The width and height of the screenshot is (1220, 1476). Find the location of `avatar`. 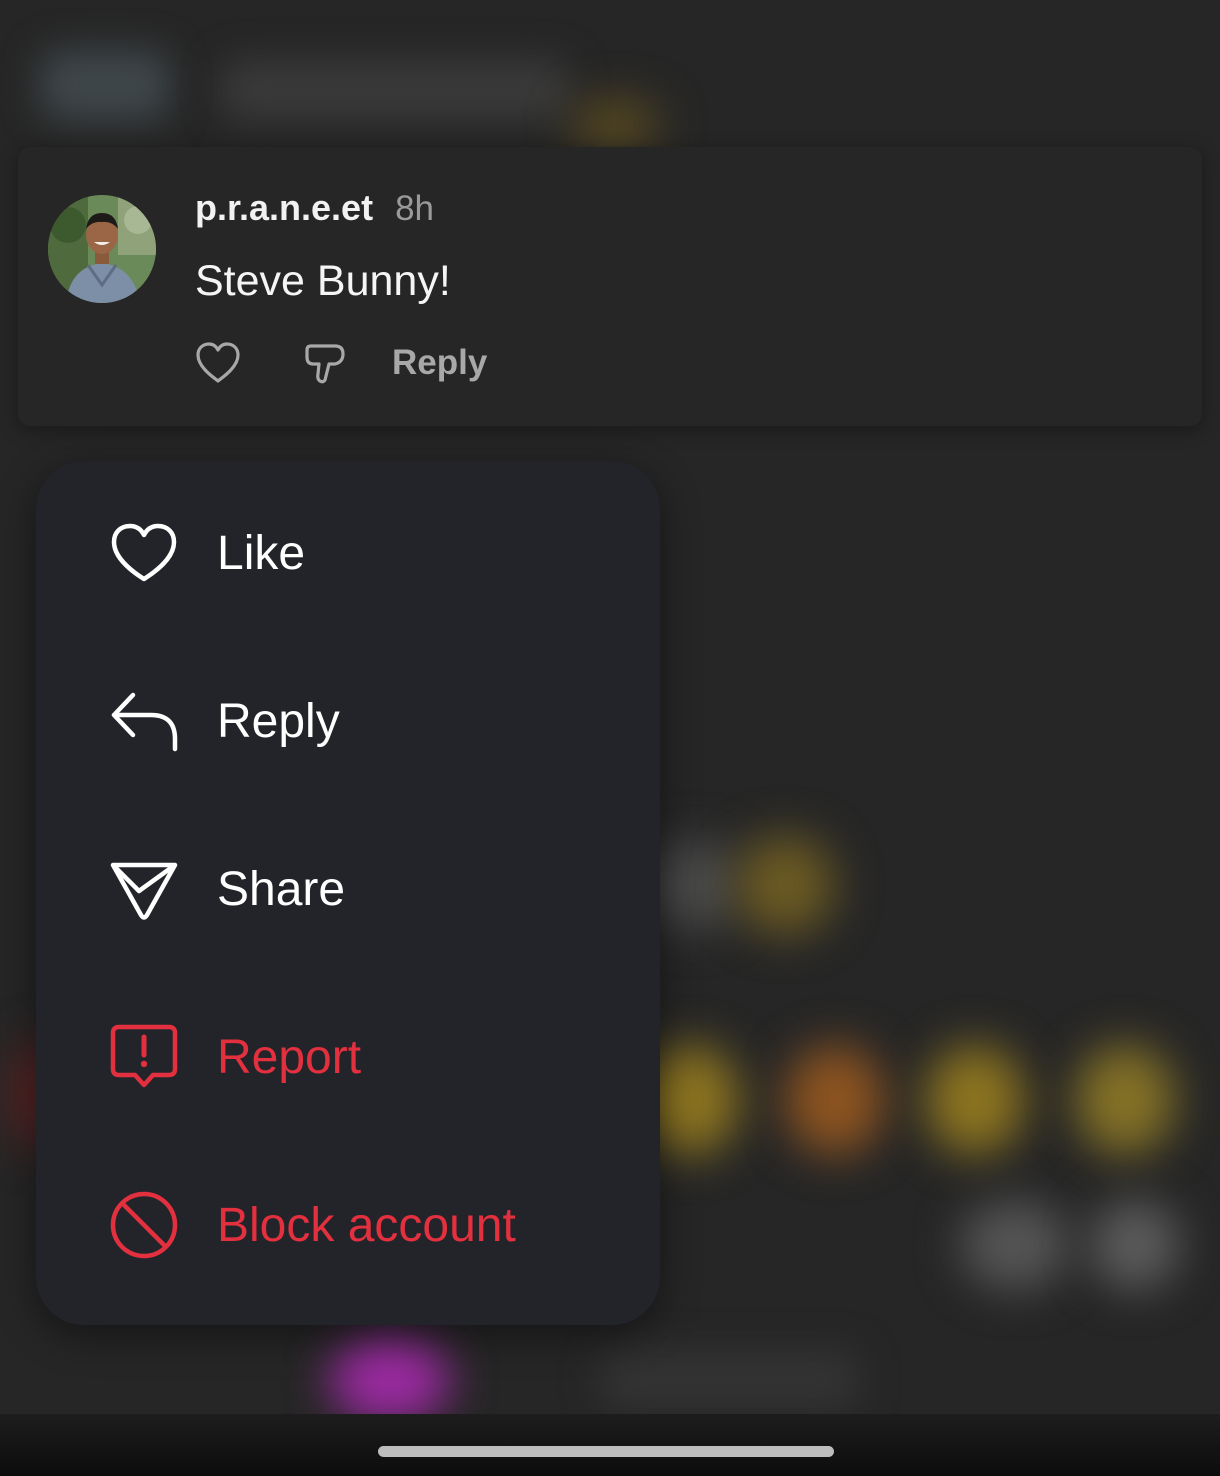

avatar is located at coordinates (102, 249).